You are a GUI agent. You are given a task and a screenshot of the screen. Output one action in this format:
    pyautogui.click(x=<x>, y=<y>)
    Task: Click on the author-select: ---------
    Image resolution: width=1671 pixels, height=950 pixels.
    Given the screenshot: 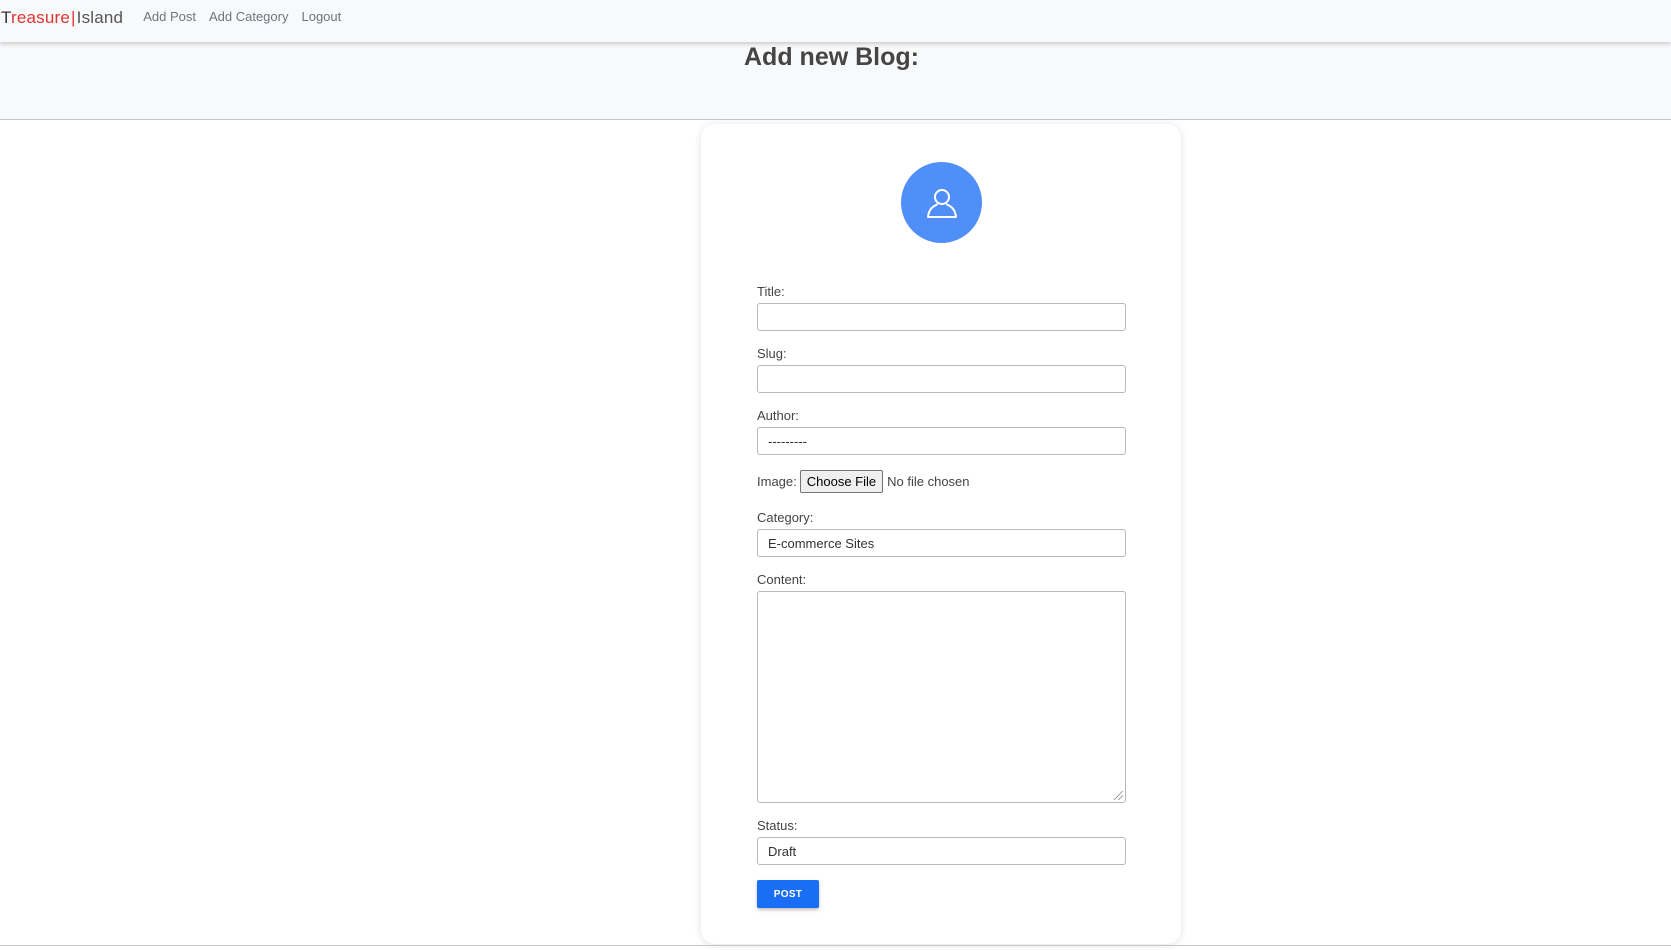 What is the action you would take?
    pyautogui.click(x=941, y=441)
    